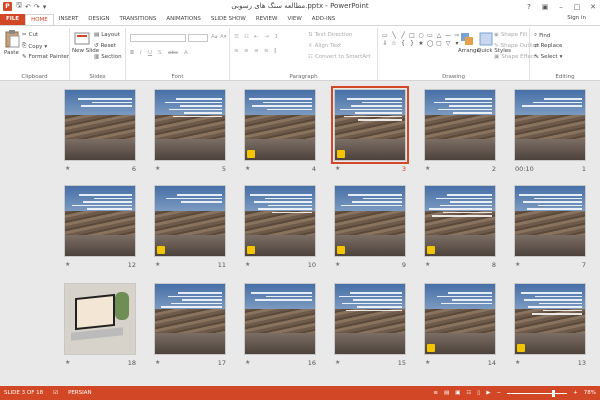  I want to click on save-icon: 🖫, so click(19, 6).